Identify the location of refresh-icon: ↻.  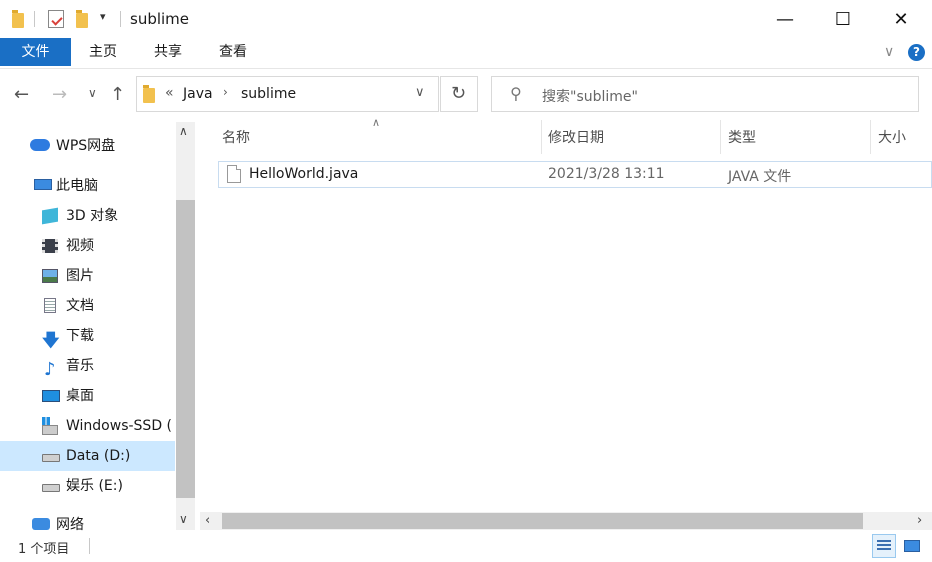
(459, 93).